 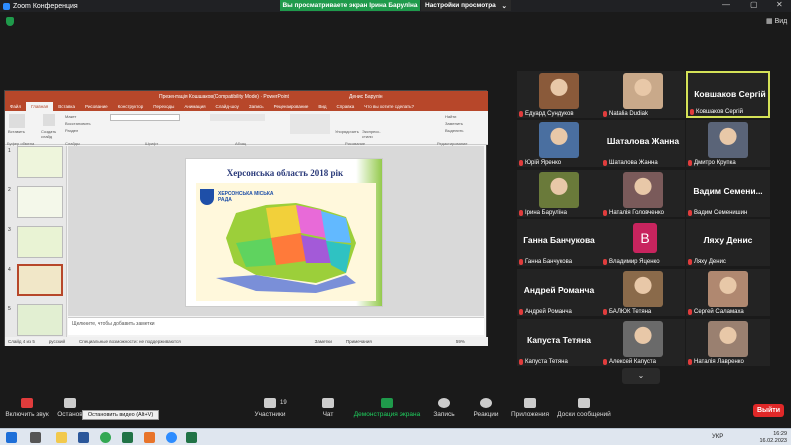 I want to click on security-shield-icon, so click(x=10, y=21).